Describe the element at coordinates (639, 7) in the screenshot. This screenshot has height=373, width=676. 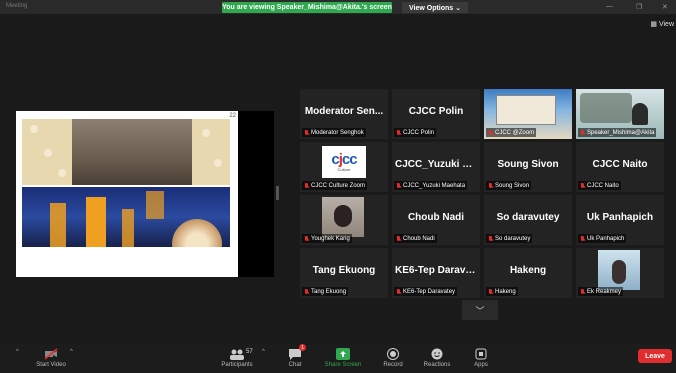
I see `restore-icon: ❐` at that location.